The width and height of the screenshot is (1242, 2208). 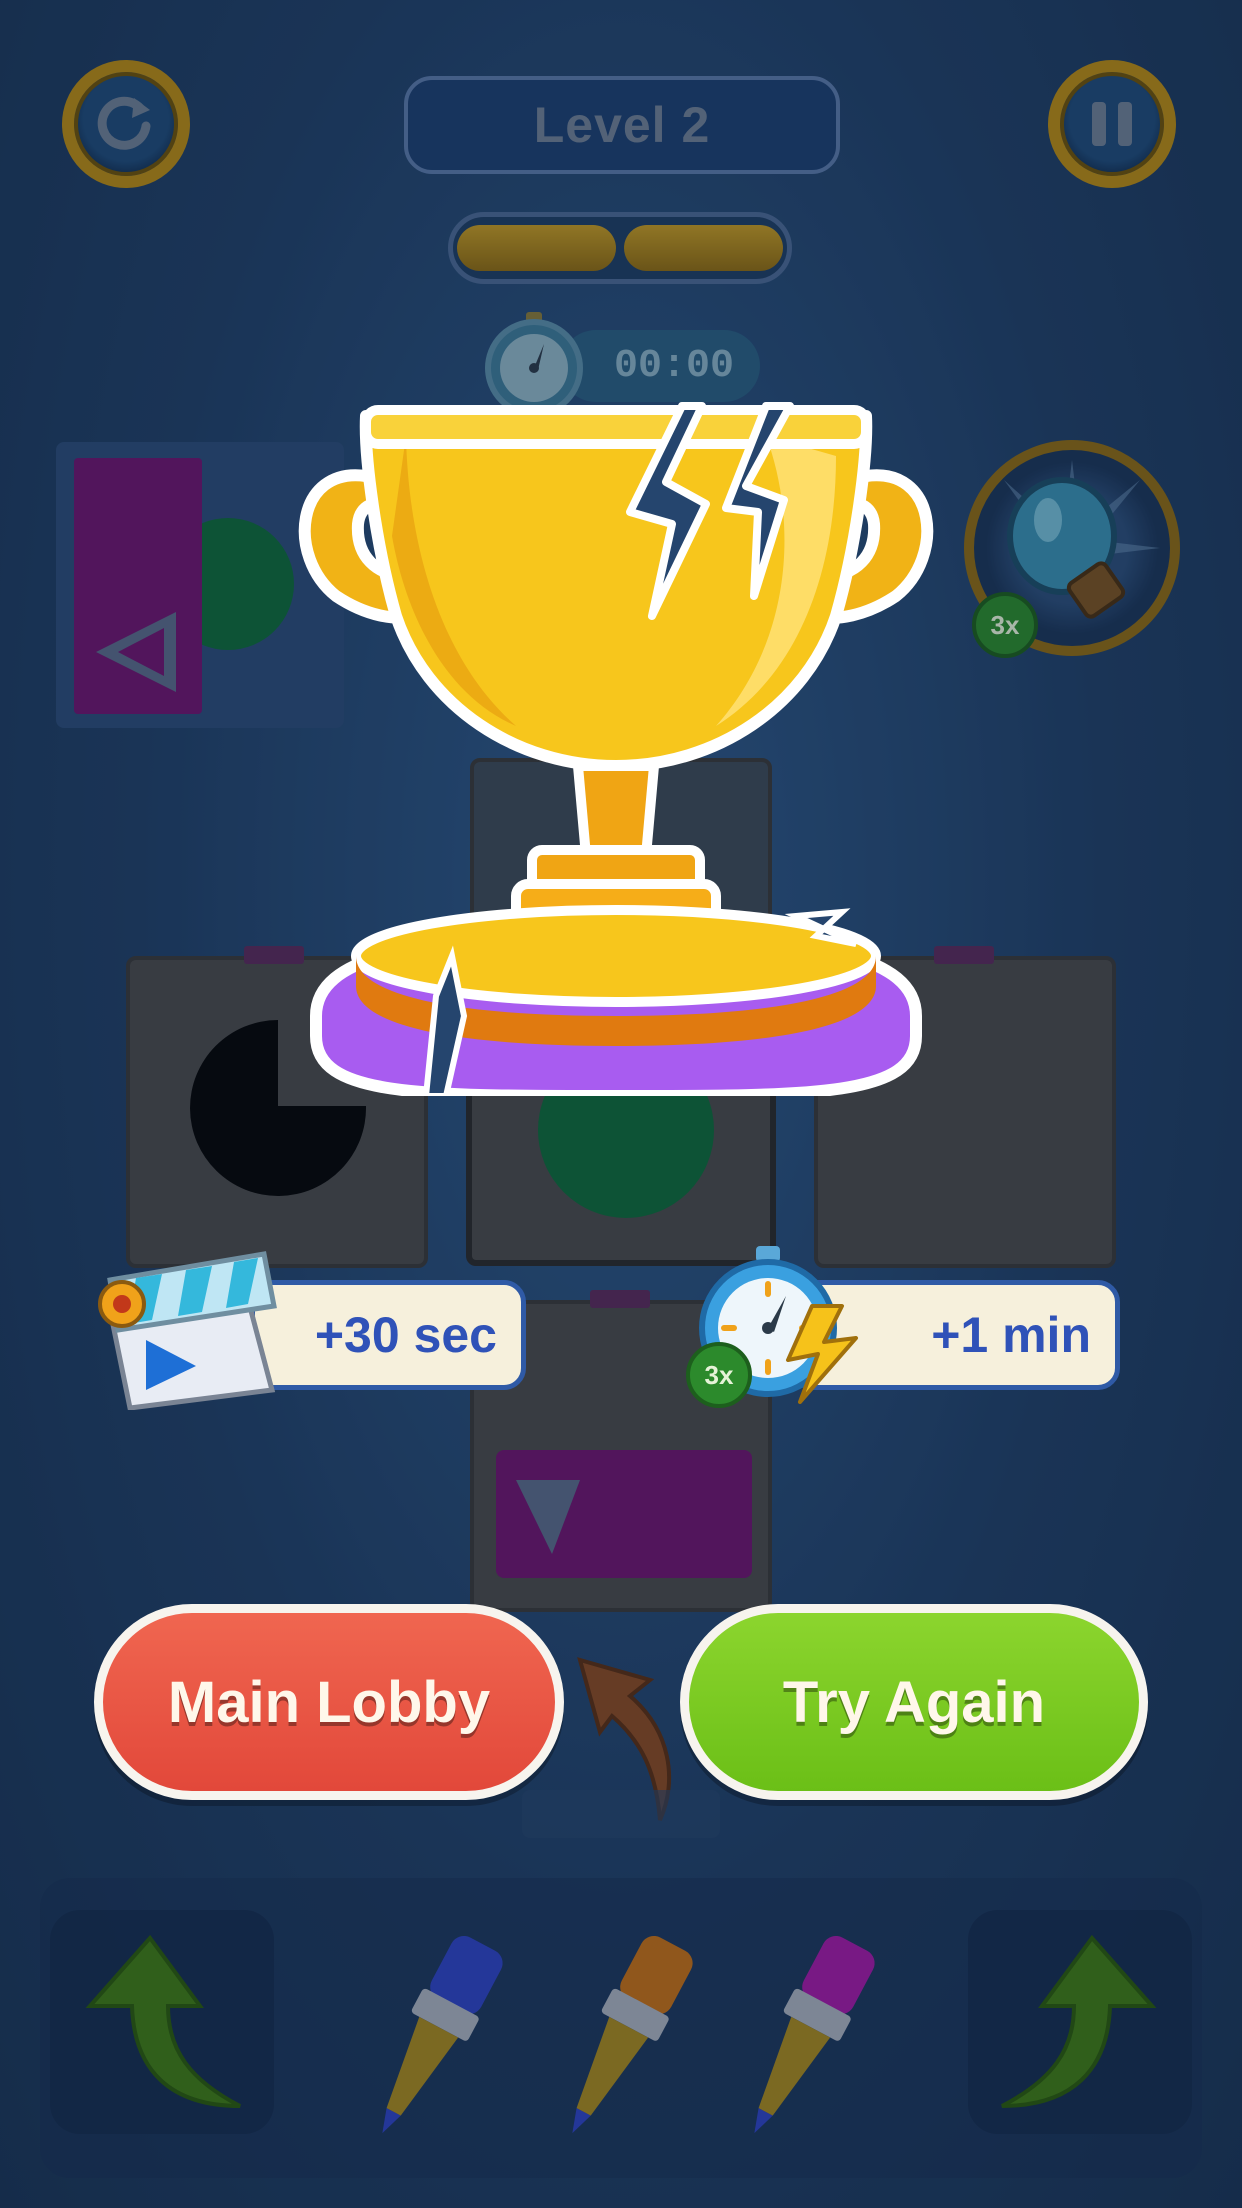 What do you see at coordinates (914, 1702) in the screenshot?
I see `try-again-button: Try Again` at bounding box center [914, 1702].